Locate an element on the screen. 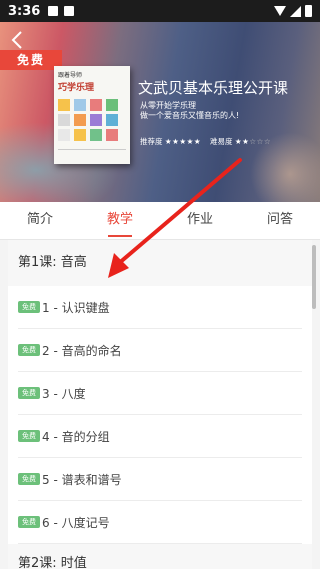  difficulty-stars: ★★☆☆☆ is located at coordinates (253, 141).